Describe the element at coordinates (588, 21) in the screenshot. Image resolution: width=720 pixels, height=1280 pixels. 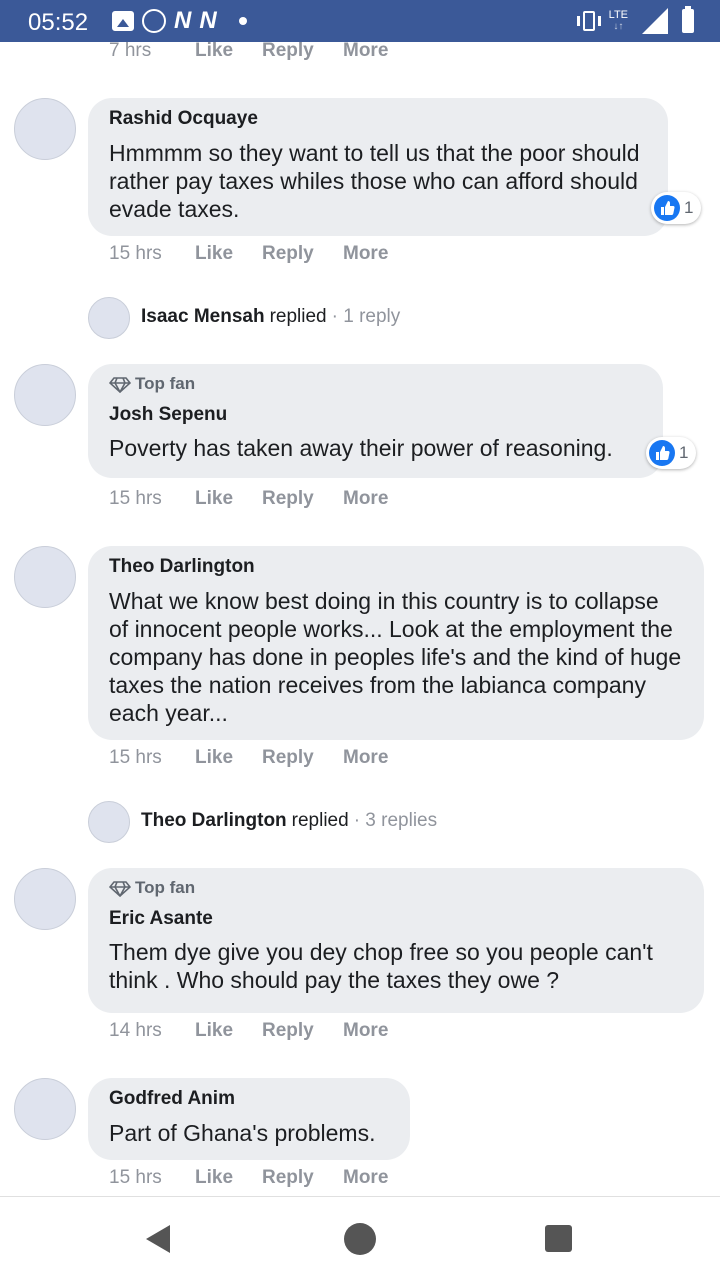
I see `vibrate-icon` at that location.